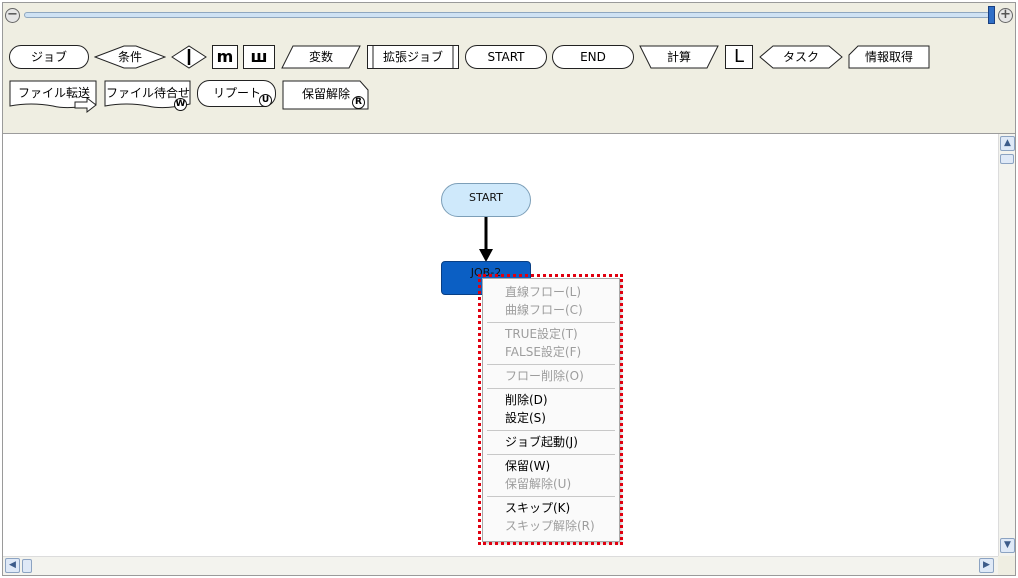  I want to click on palette-condition: 条件, so click(130, 57).